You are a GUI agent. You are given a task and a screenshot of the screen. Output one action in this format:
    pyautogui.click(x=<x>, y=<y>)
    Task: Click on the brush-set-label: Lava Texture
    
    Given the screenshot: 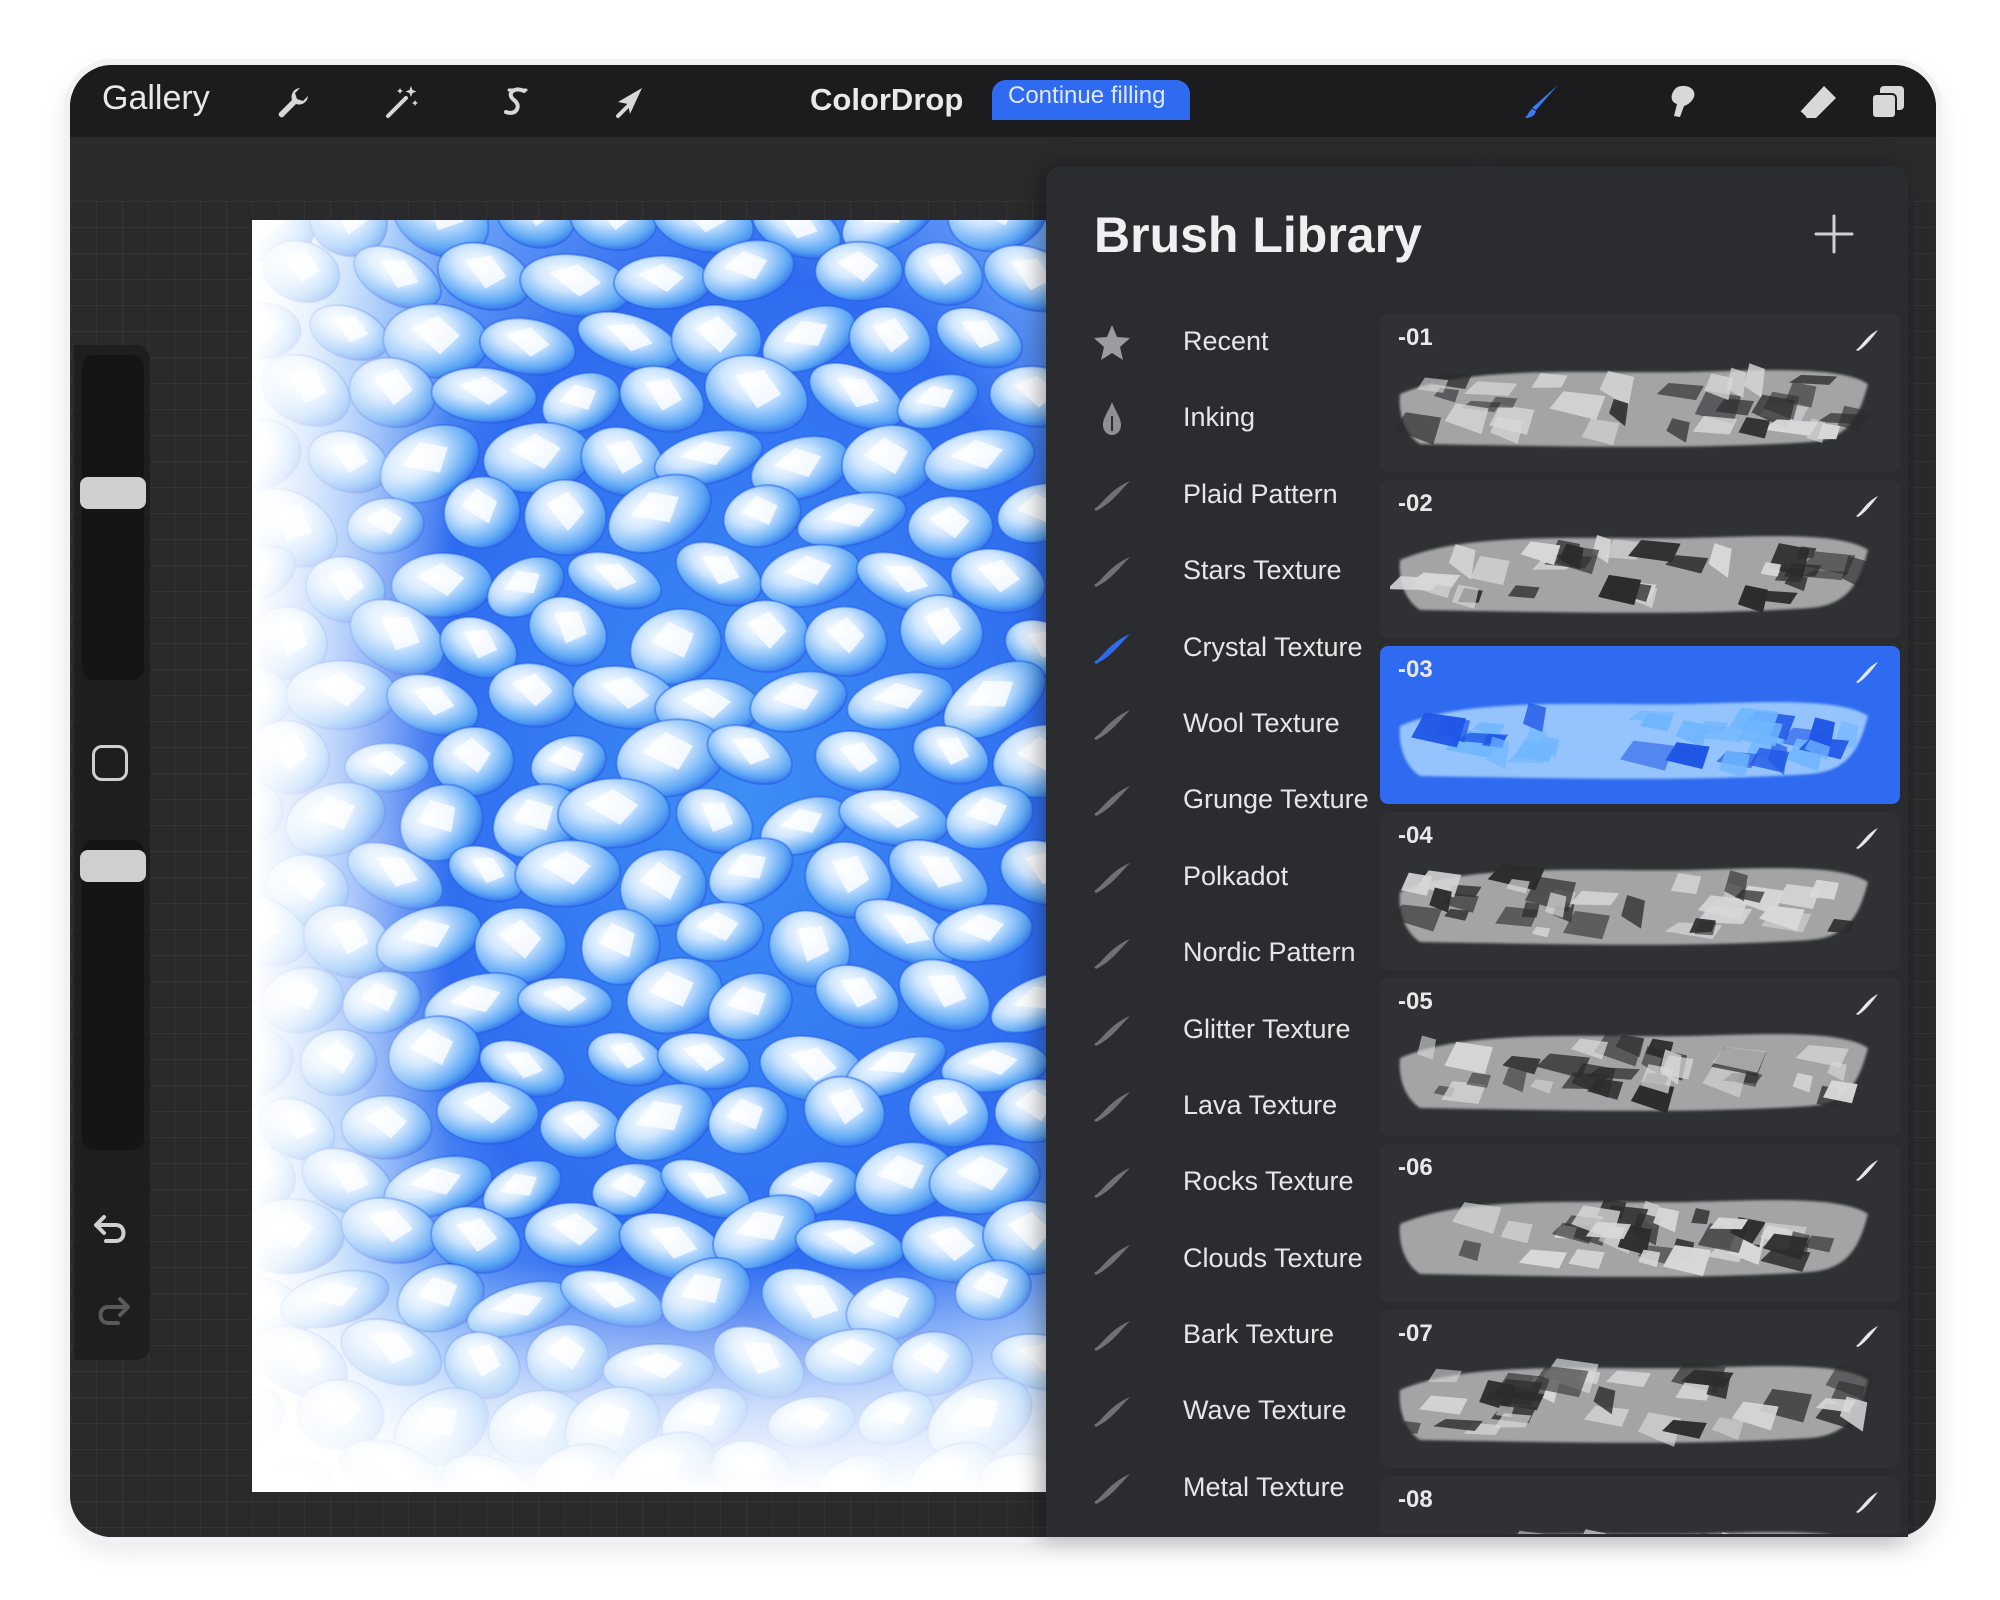 What is the action you would take?
    pyautogui.click(x=1260, y=1104)
    